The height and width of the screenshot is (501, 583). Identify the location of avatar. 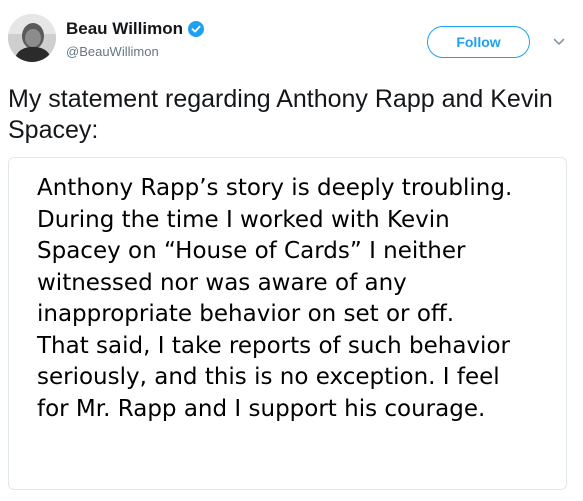
(32, 38).